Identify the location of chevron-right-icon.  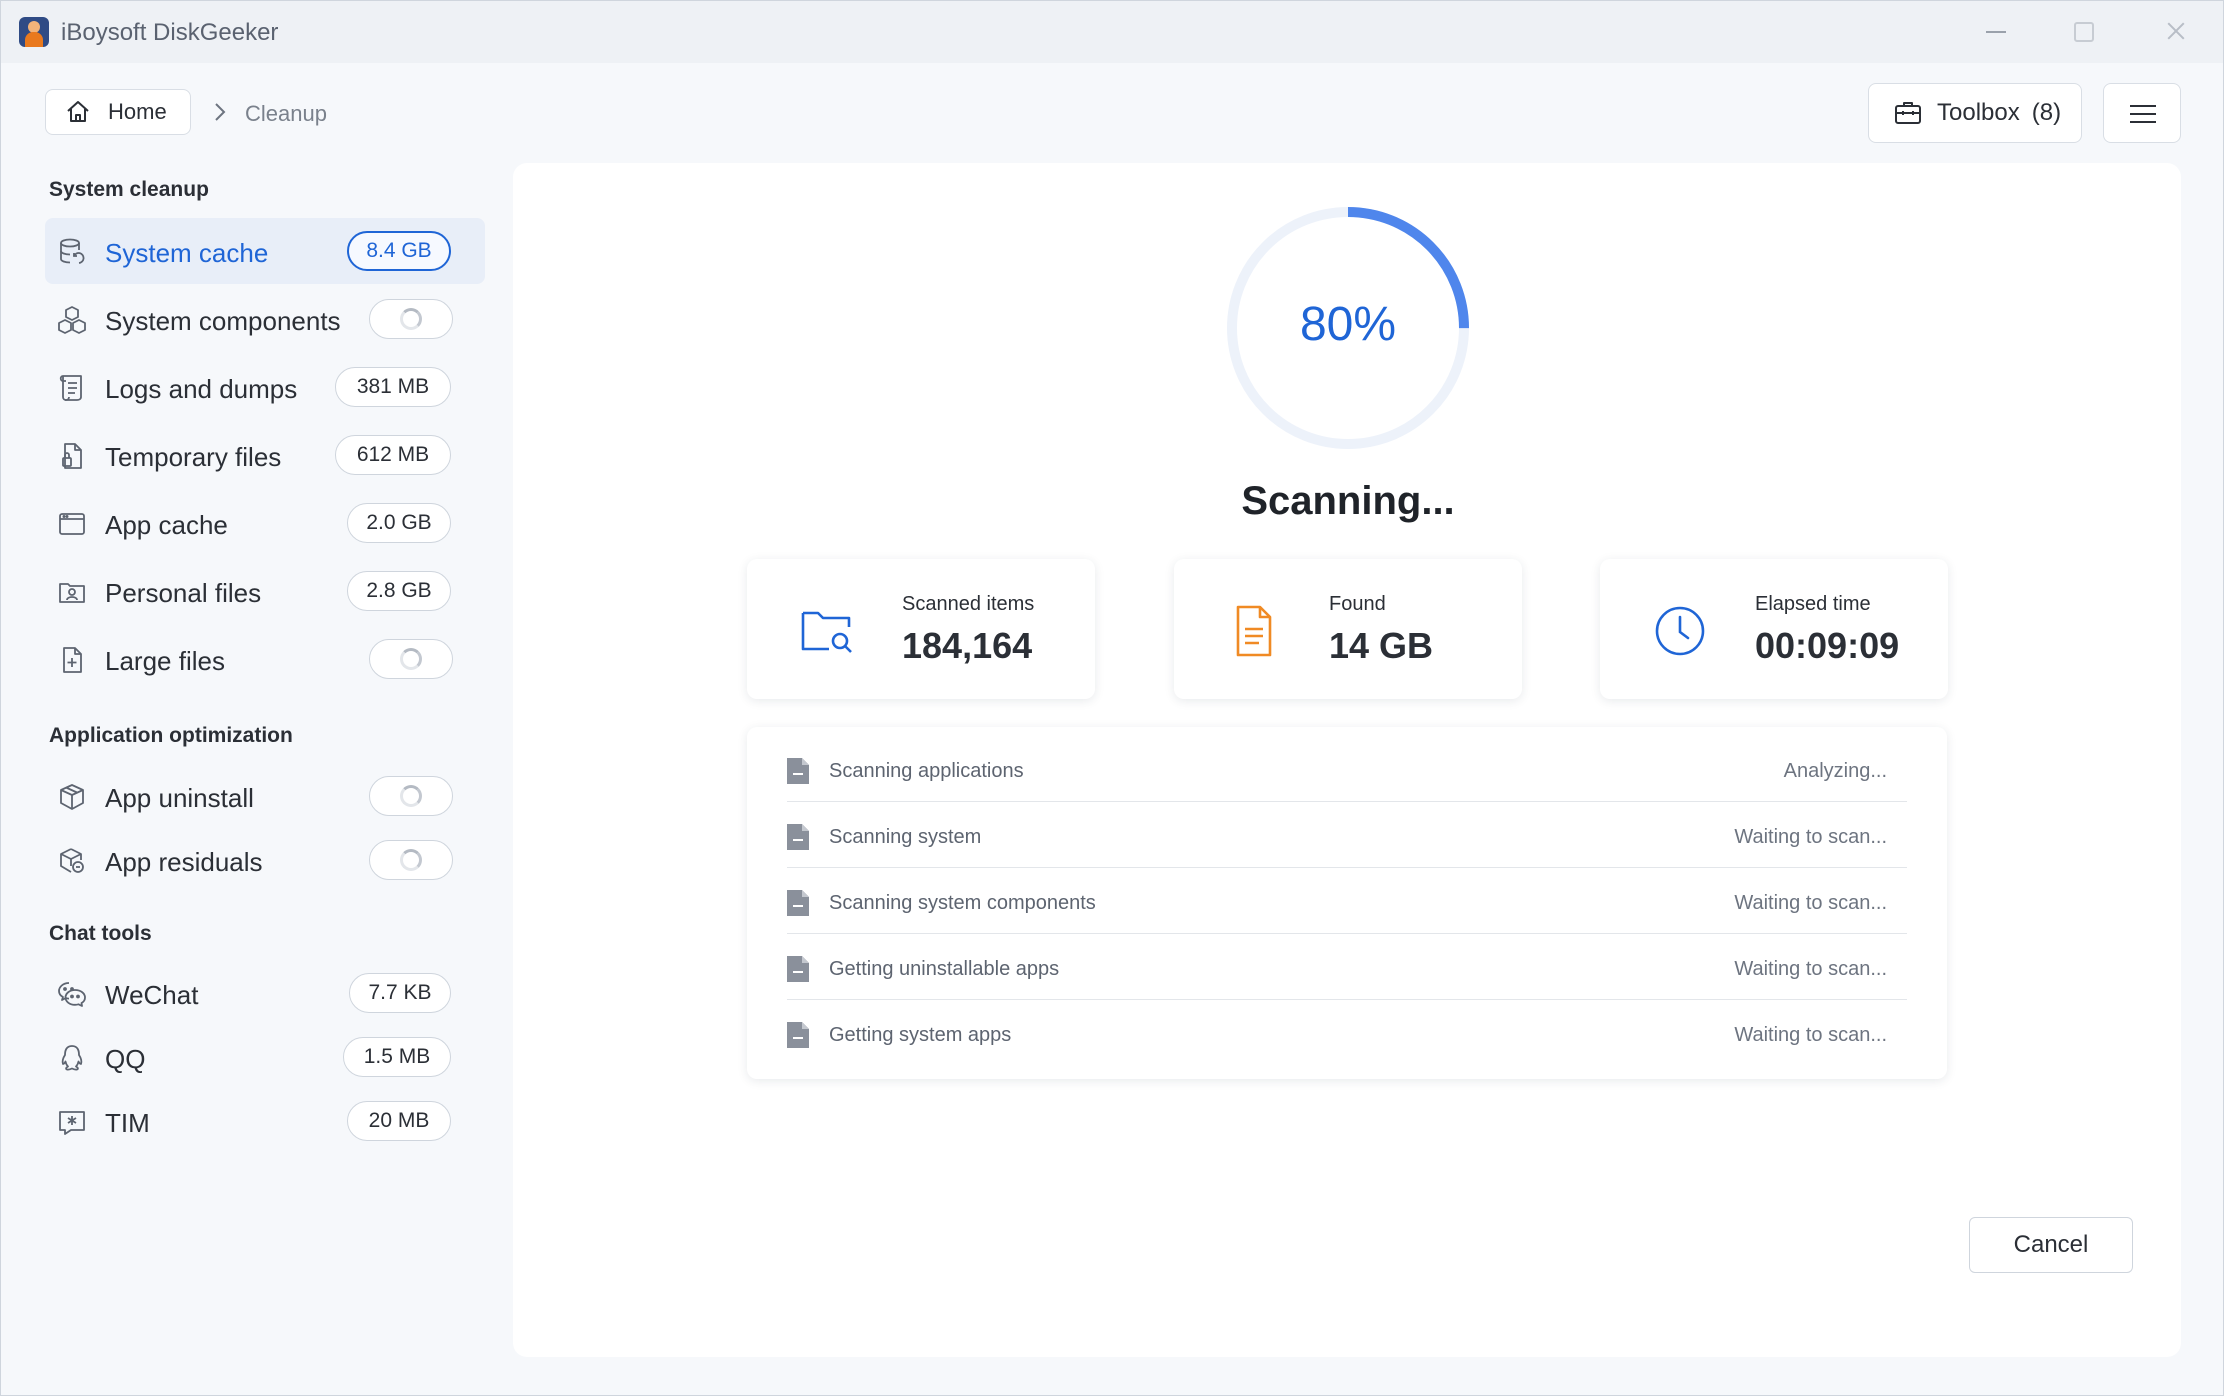
(220, 112).